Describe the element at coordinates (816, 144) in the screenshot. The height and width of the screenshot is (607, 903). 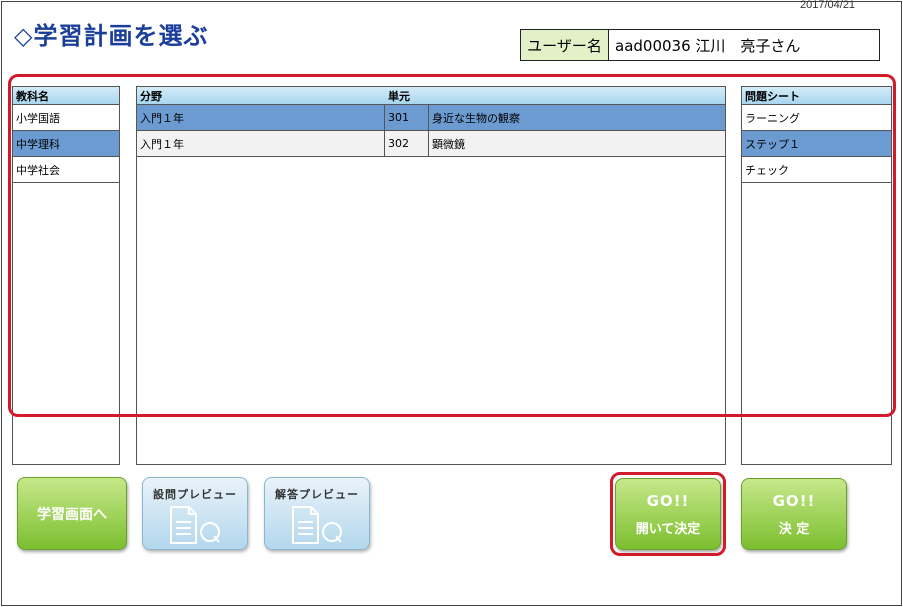
I see `sheet-item-selected: ステップ１` at that location.